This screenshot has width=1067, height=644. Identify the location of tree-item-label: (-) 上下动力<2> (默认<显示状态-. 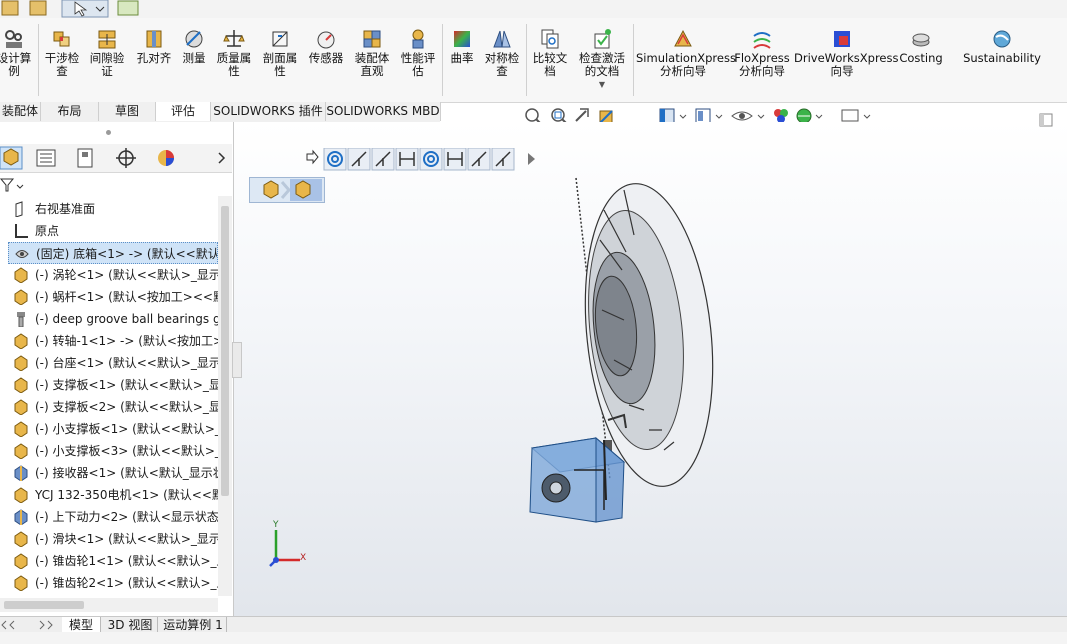
(126, 517).